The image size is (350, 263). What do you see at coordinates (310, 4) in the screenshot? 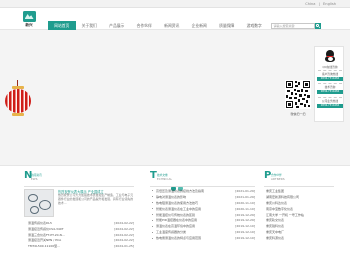
I see `language-china-link: China` at bounding box center [310, 4].